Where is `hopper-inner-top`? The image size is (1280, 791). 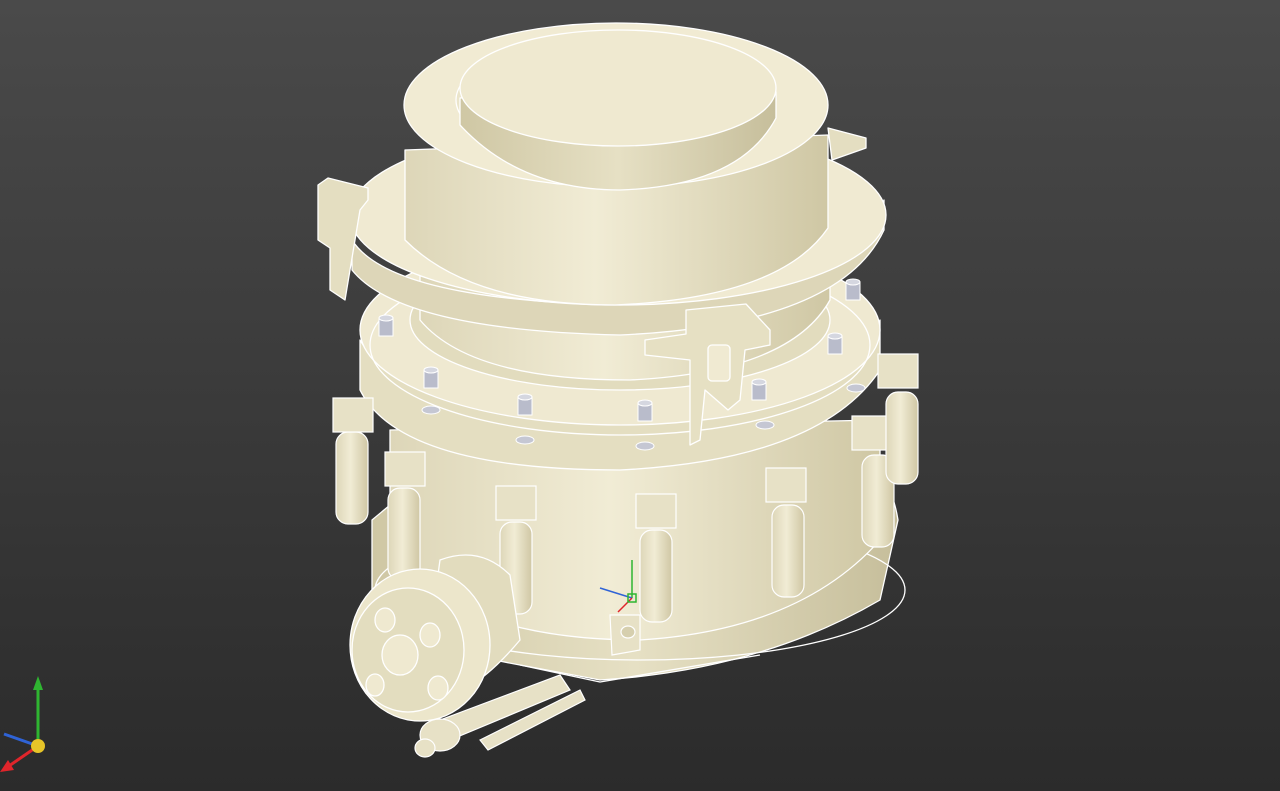
hopper-inner-top is located at coordinates (618, 88).